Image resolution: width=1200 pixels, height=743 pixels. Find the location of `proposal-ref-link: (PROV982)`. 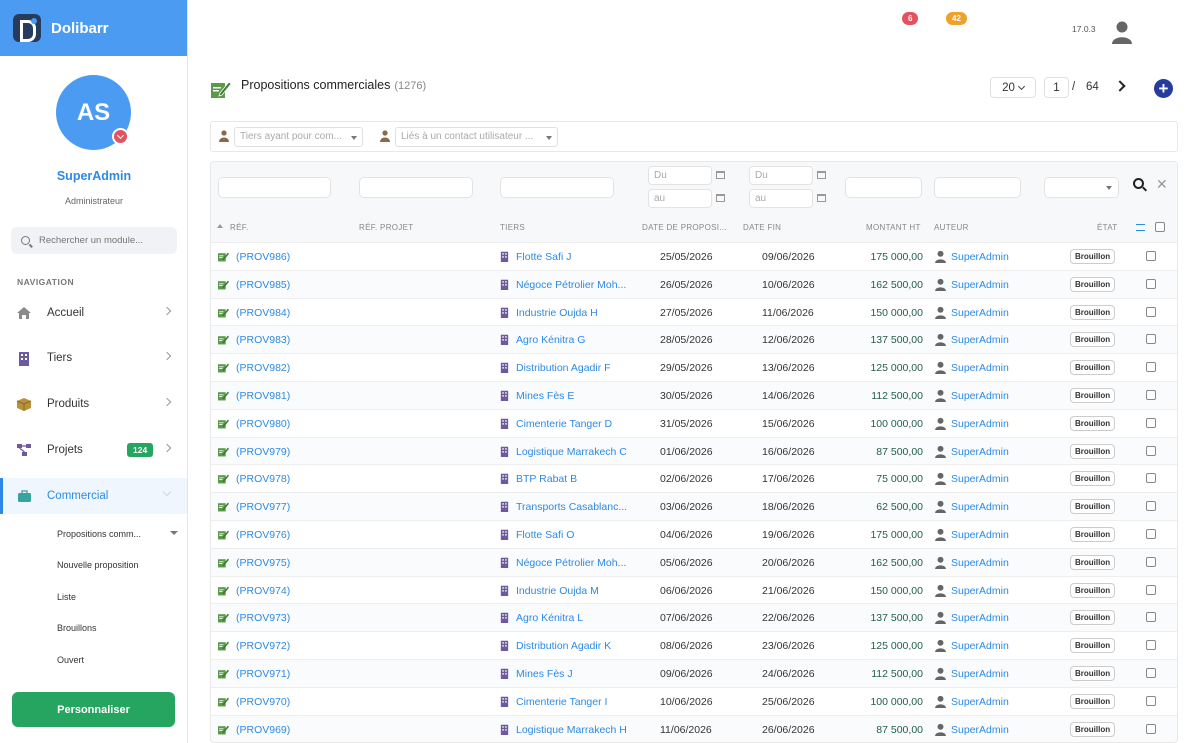

proposal-ref-link: (PROV982) is located at coordinates (263, 368).